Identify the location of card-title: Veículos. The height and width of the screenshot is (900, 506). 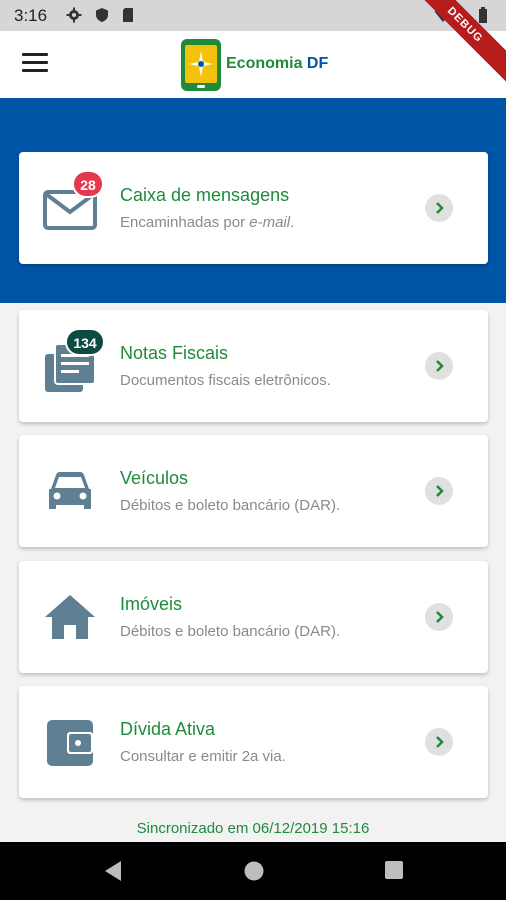
(154, 478).